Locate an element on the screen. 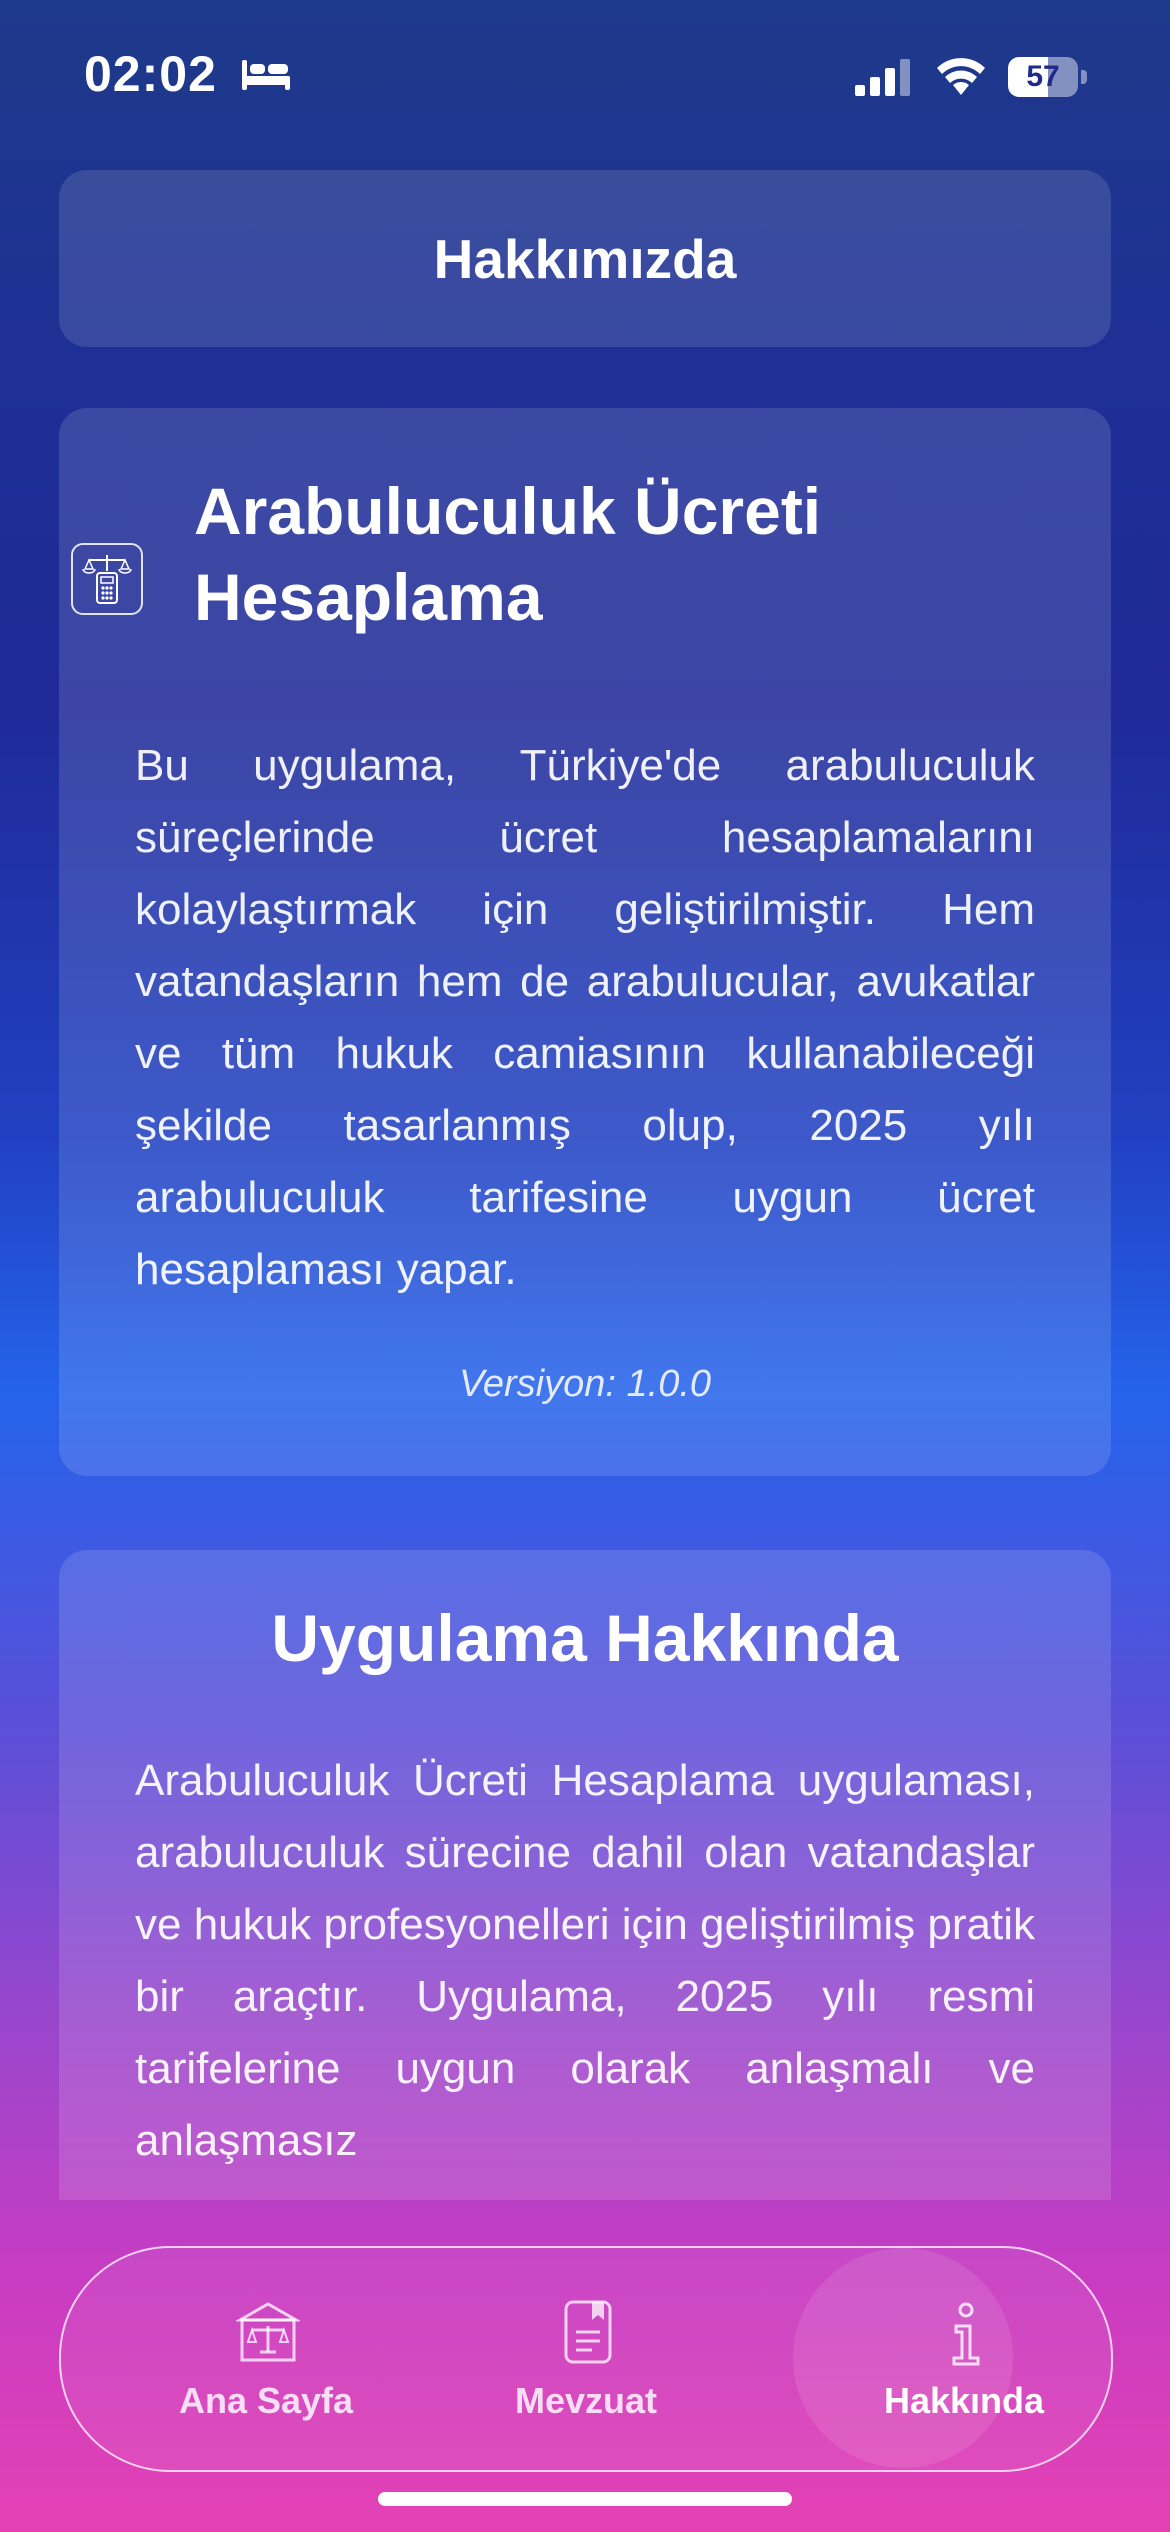 The height and width of the screenshot is (2532, 1170). tab-ana-sayfa: Ana Sayfa is located at coordinates (266, 2359).